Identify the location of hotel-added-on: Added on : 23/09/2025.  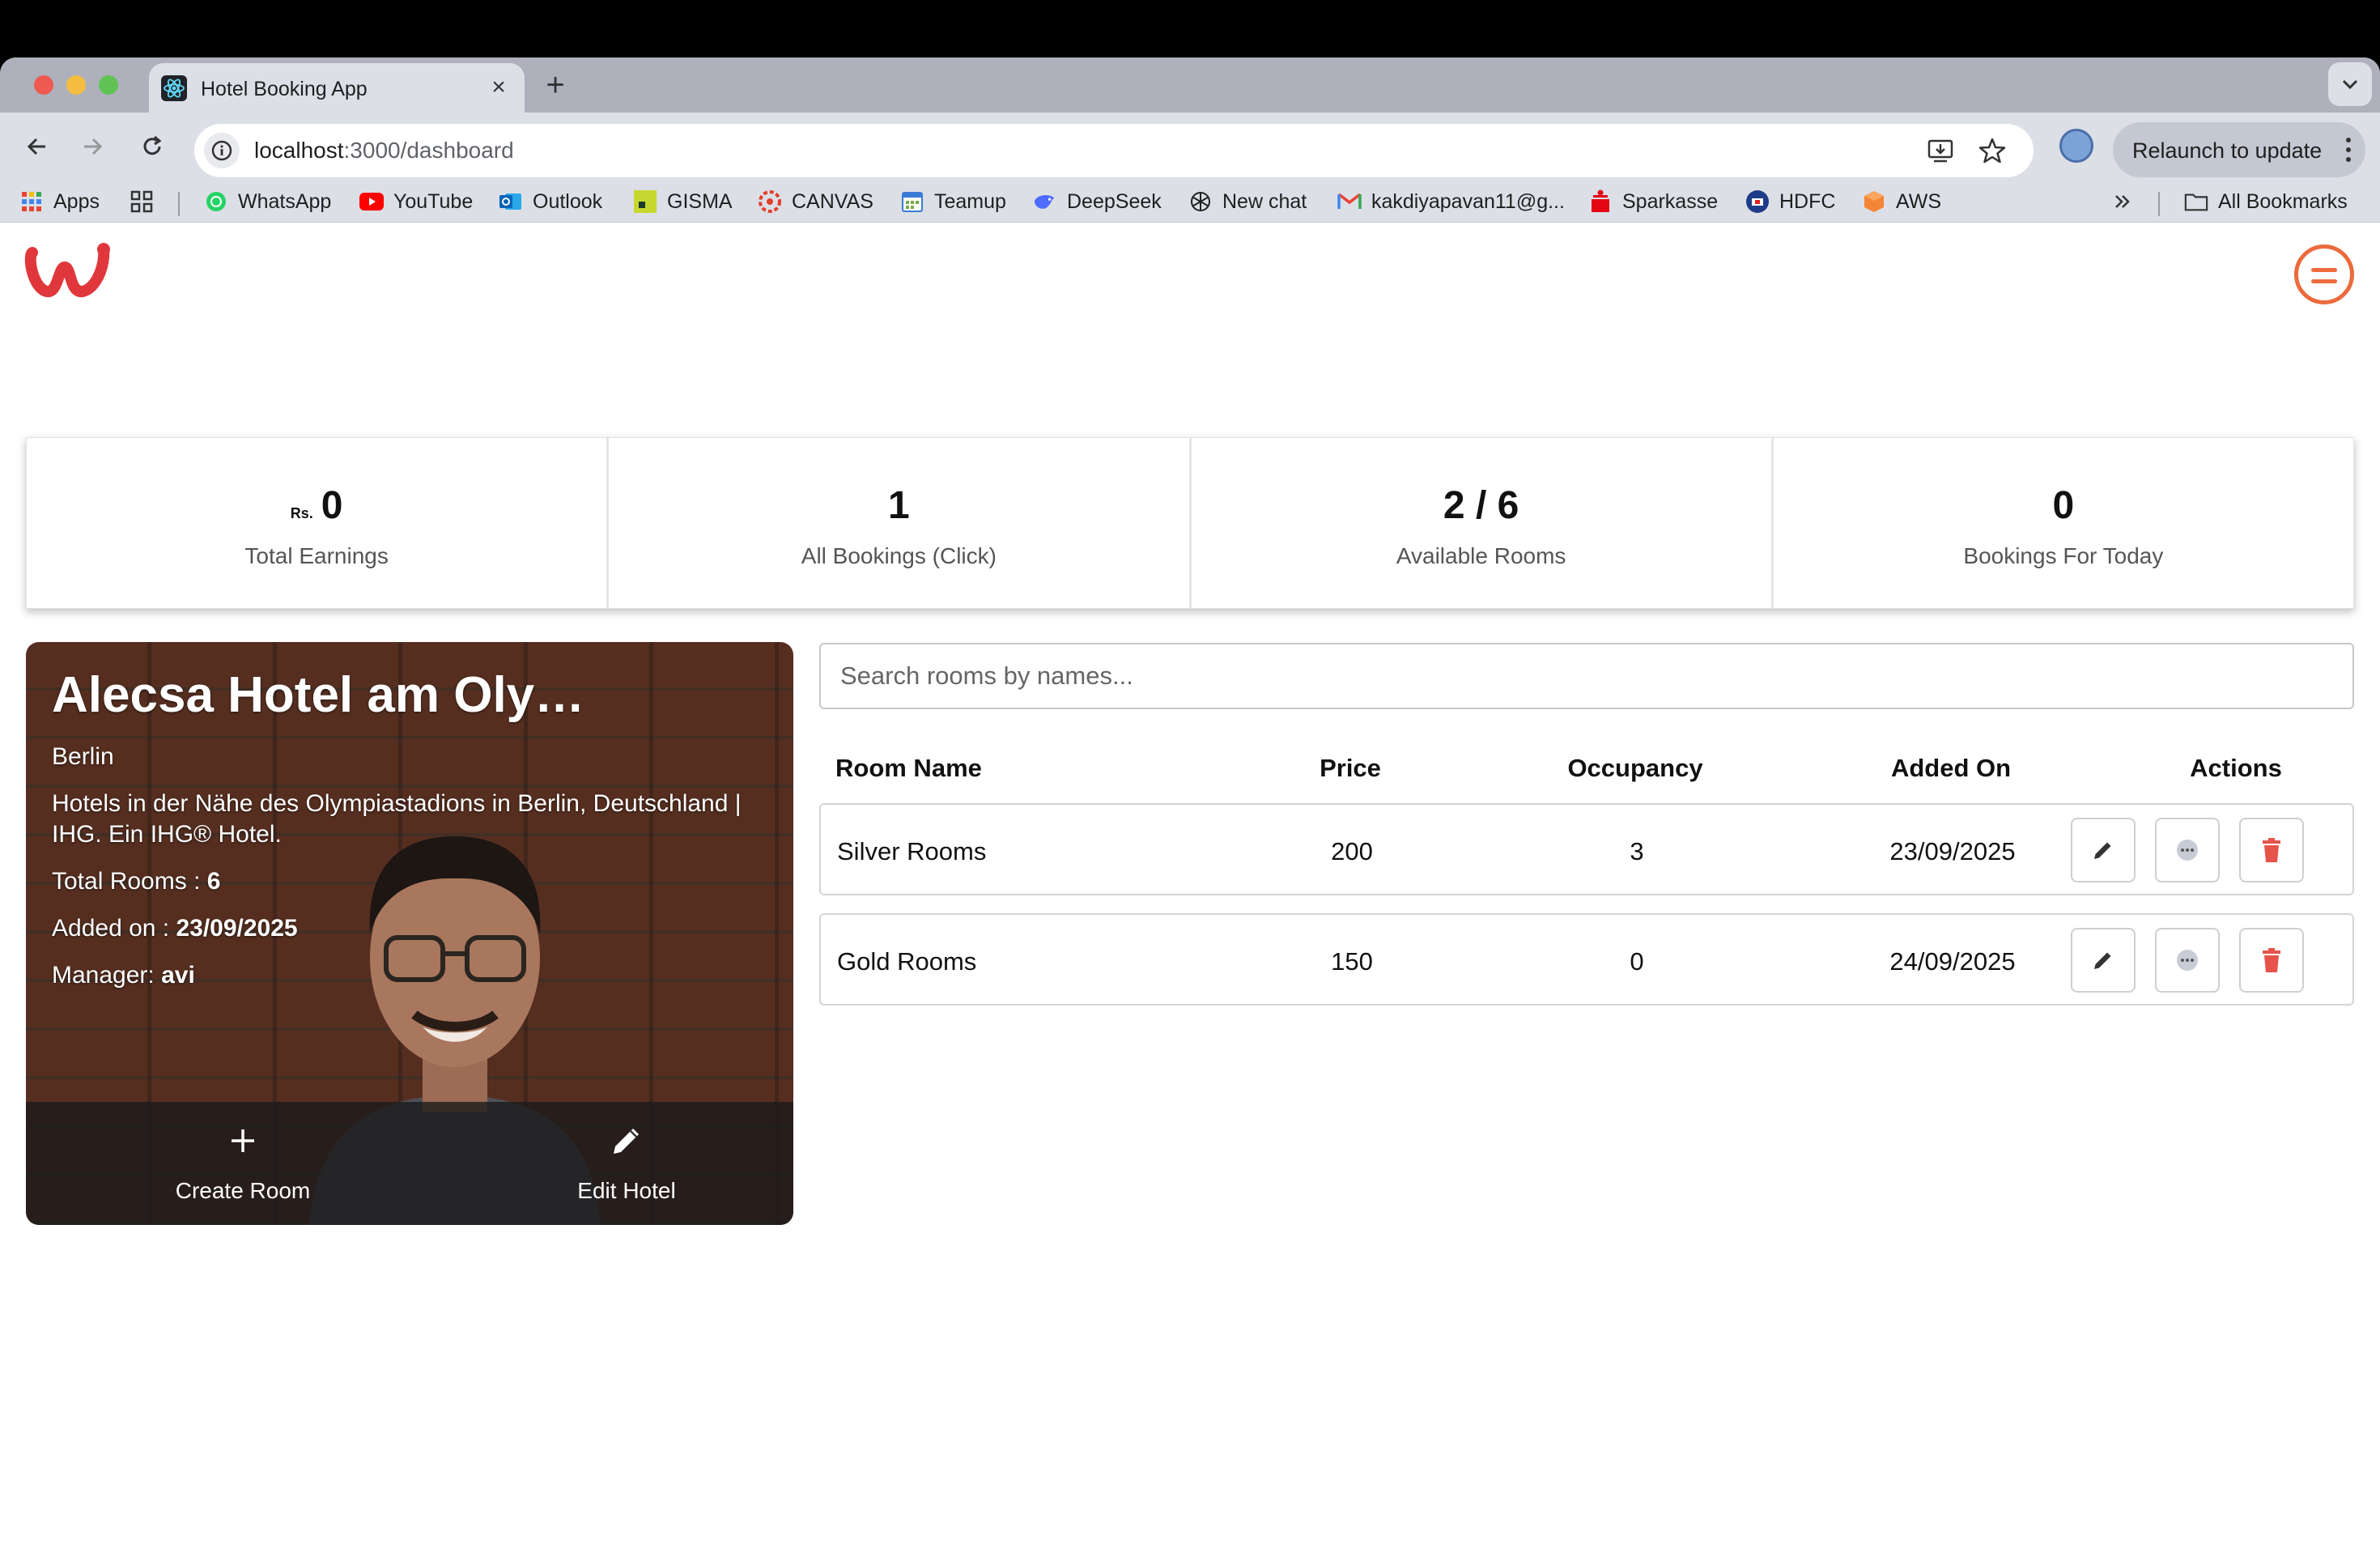
(175, 929).